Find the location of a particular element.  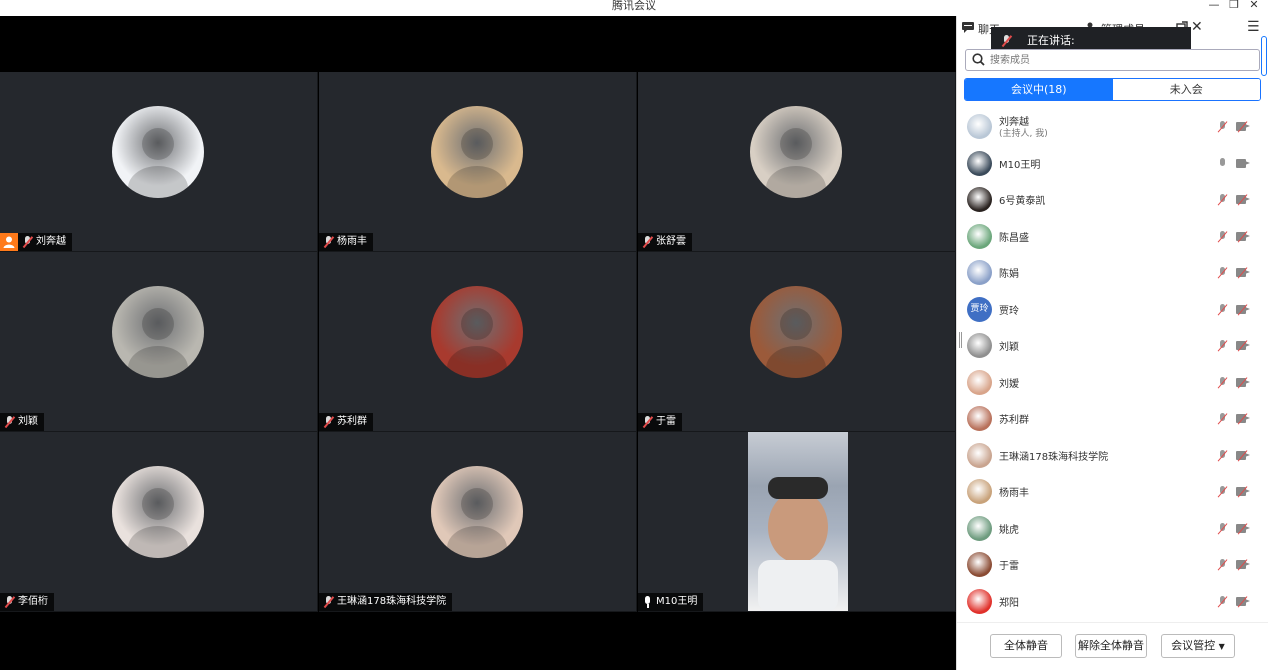

participant-nametag: 苏利群 is located at coordinates (346, 422).